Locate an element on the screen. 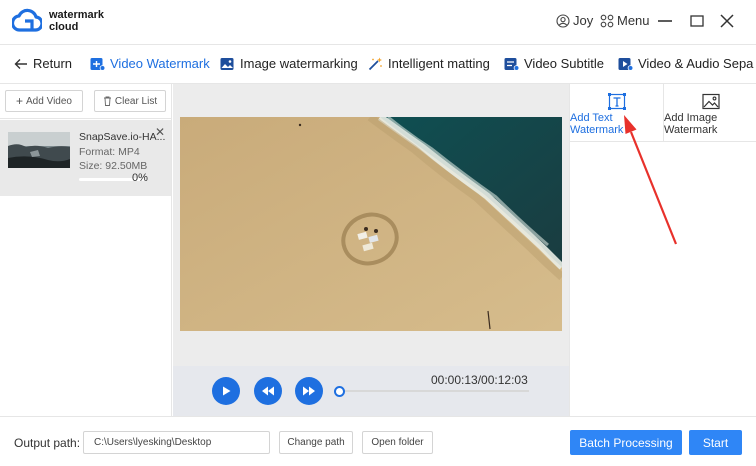 This screenshot has width=756, height=466. brand-name-line2: cloud is located at coordinates (64, 27).